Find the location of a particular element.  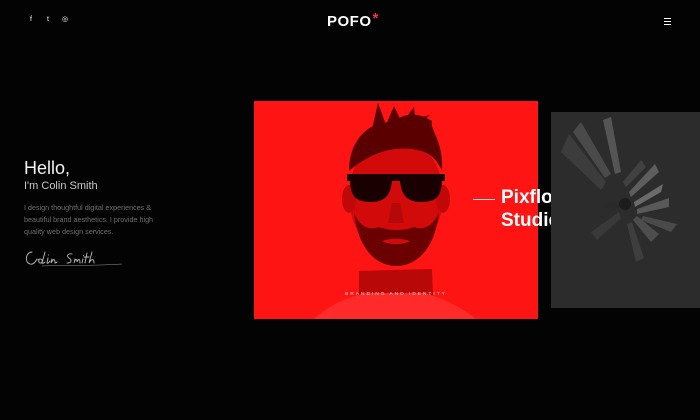

social-links: f t ◎ is located at coordinates (48, 20).